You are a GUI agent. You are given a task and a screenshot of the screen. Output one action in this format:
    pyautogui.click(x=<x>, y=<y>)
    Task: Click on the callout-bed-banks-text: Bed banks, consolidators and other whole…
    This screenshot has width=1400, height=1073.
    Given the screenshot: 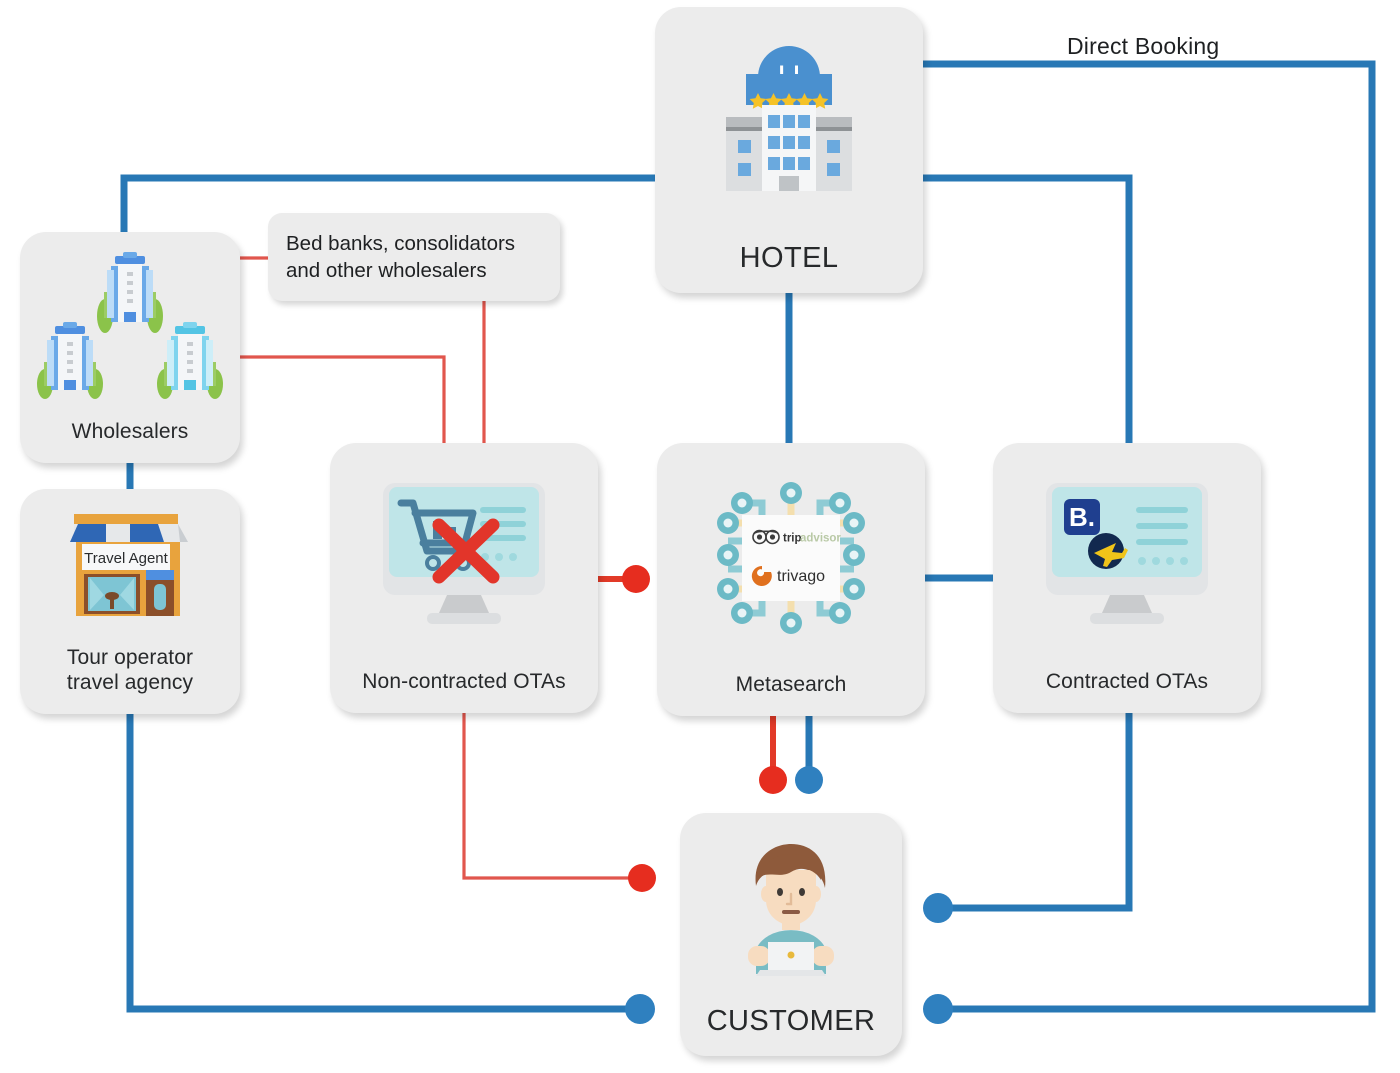 What is the action you would take?
    pyautogui.click(x=401, y=256)
    